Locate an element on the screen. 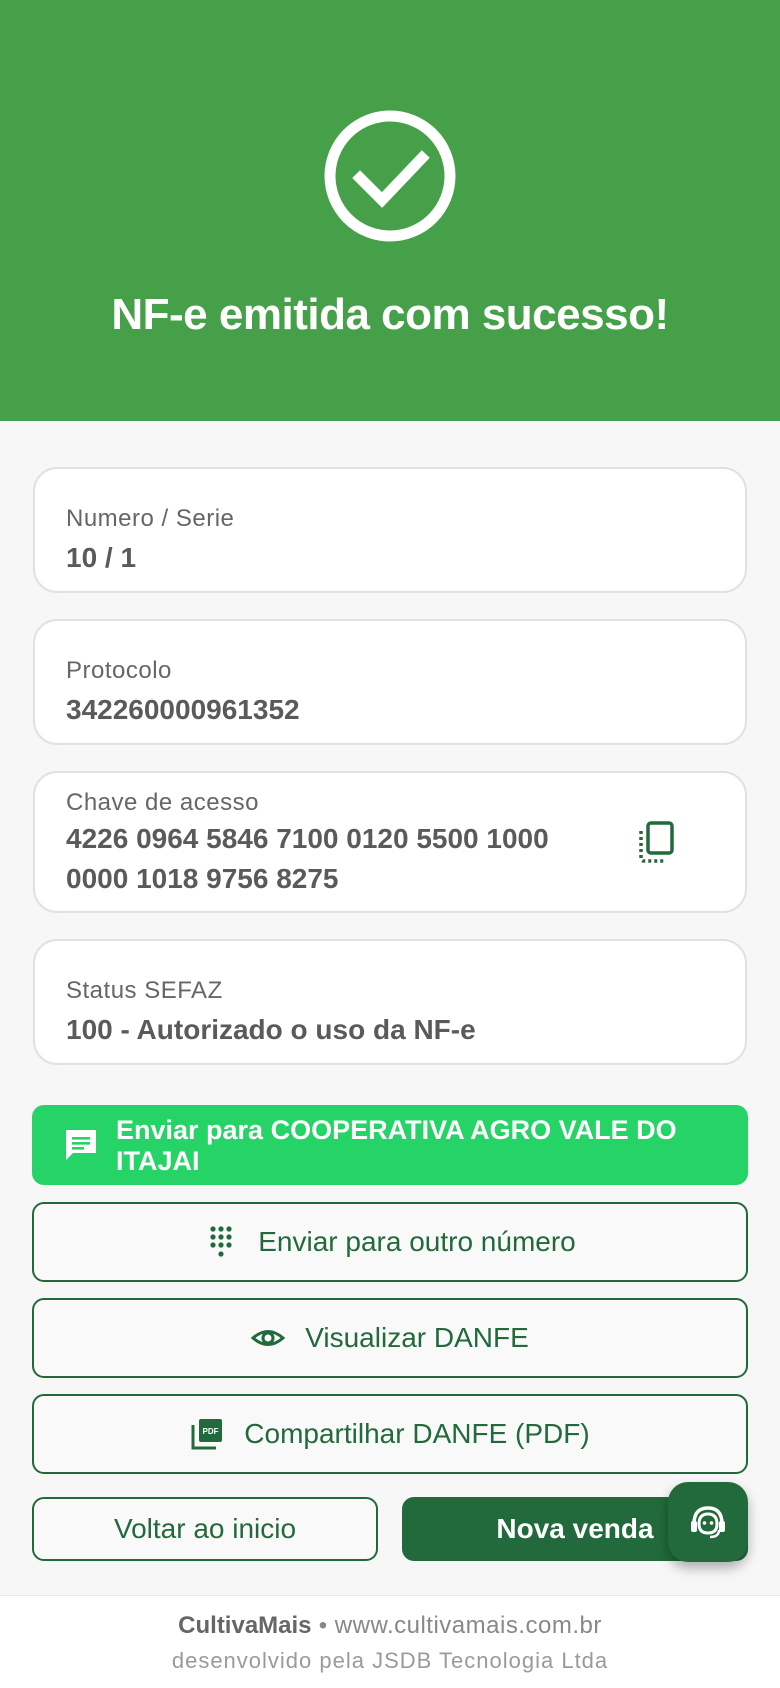 The height and width of the screenshot is (1688, 780). support-fab-button is located at coordinates (708, 1522).